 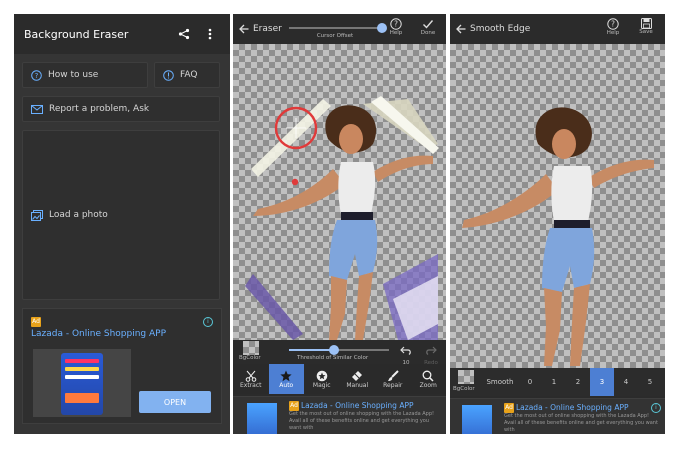 What do you see at coordinates (554, 382) in the screenshot?
I see `smooth-option-1: 1` at bounding box center [554, 382].